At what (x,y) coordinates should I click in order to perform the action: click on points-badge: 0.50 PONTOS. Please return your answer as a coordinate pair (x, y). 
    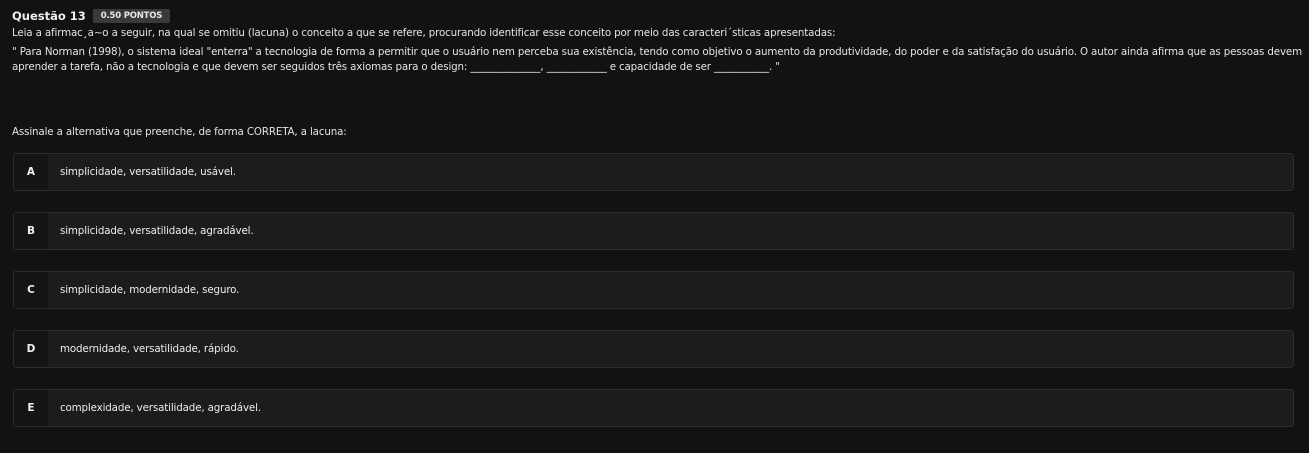
    Looking at the image, I should click on (131, 15).